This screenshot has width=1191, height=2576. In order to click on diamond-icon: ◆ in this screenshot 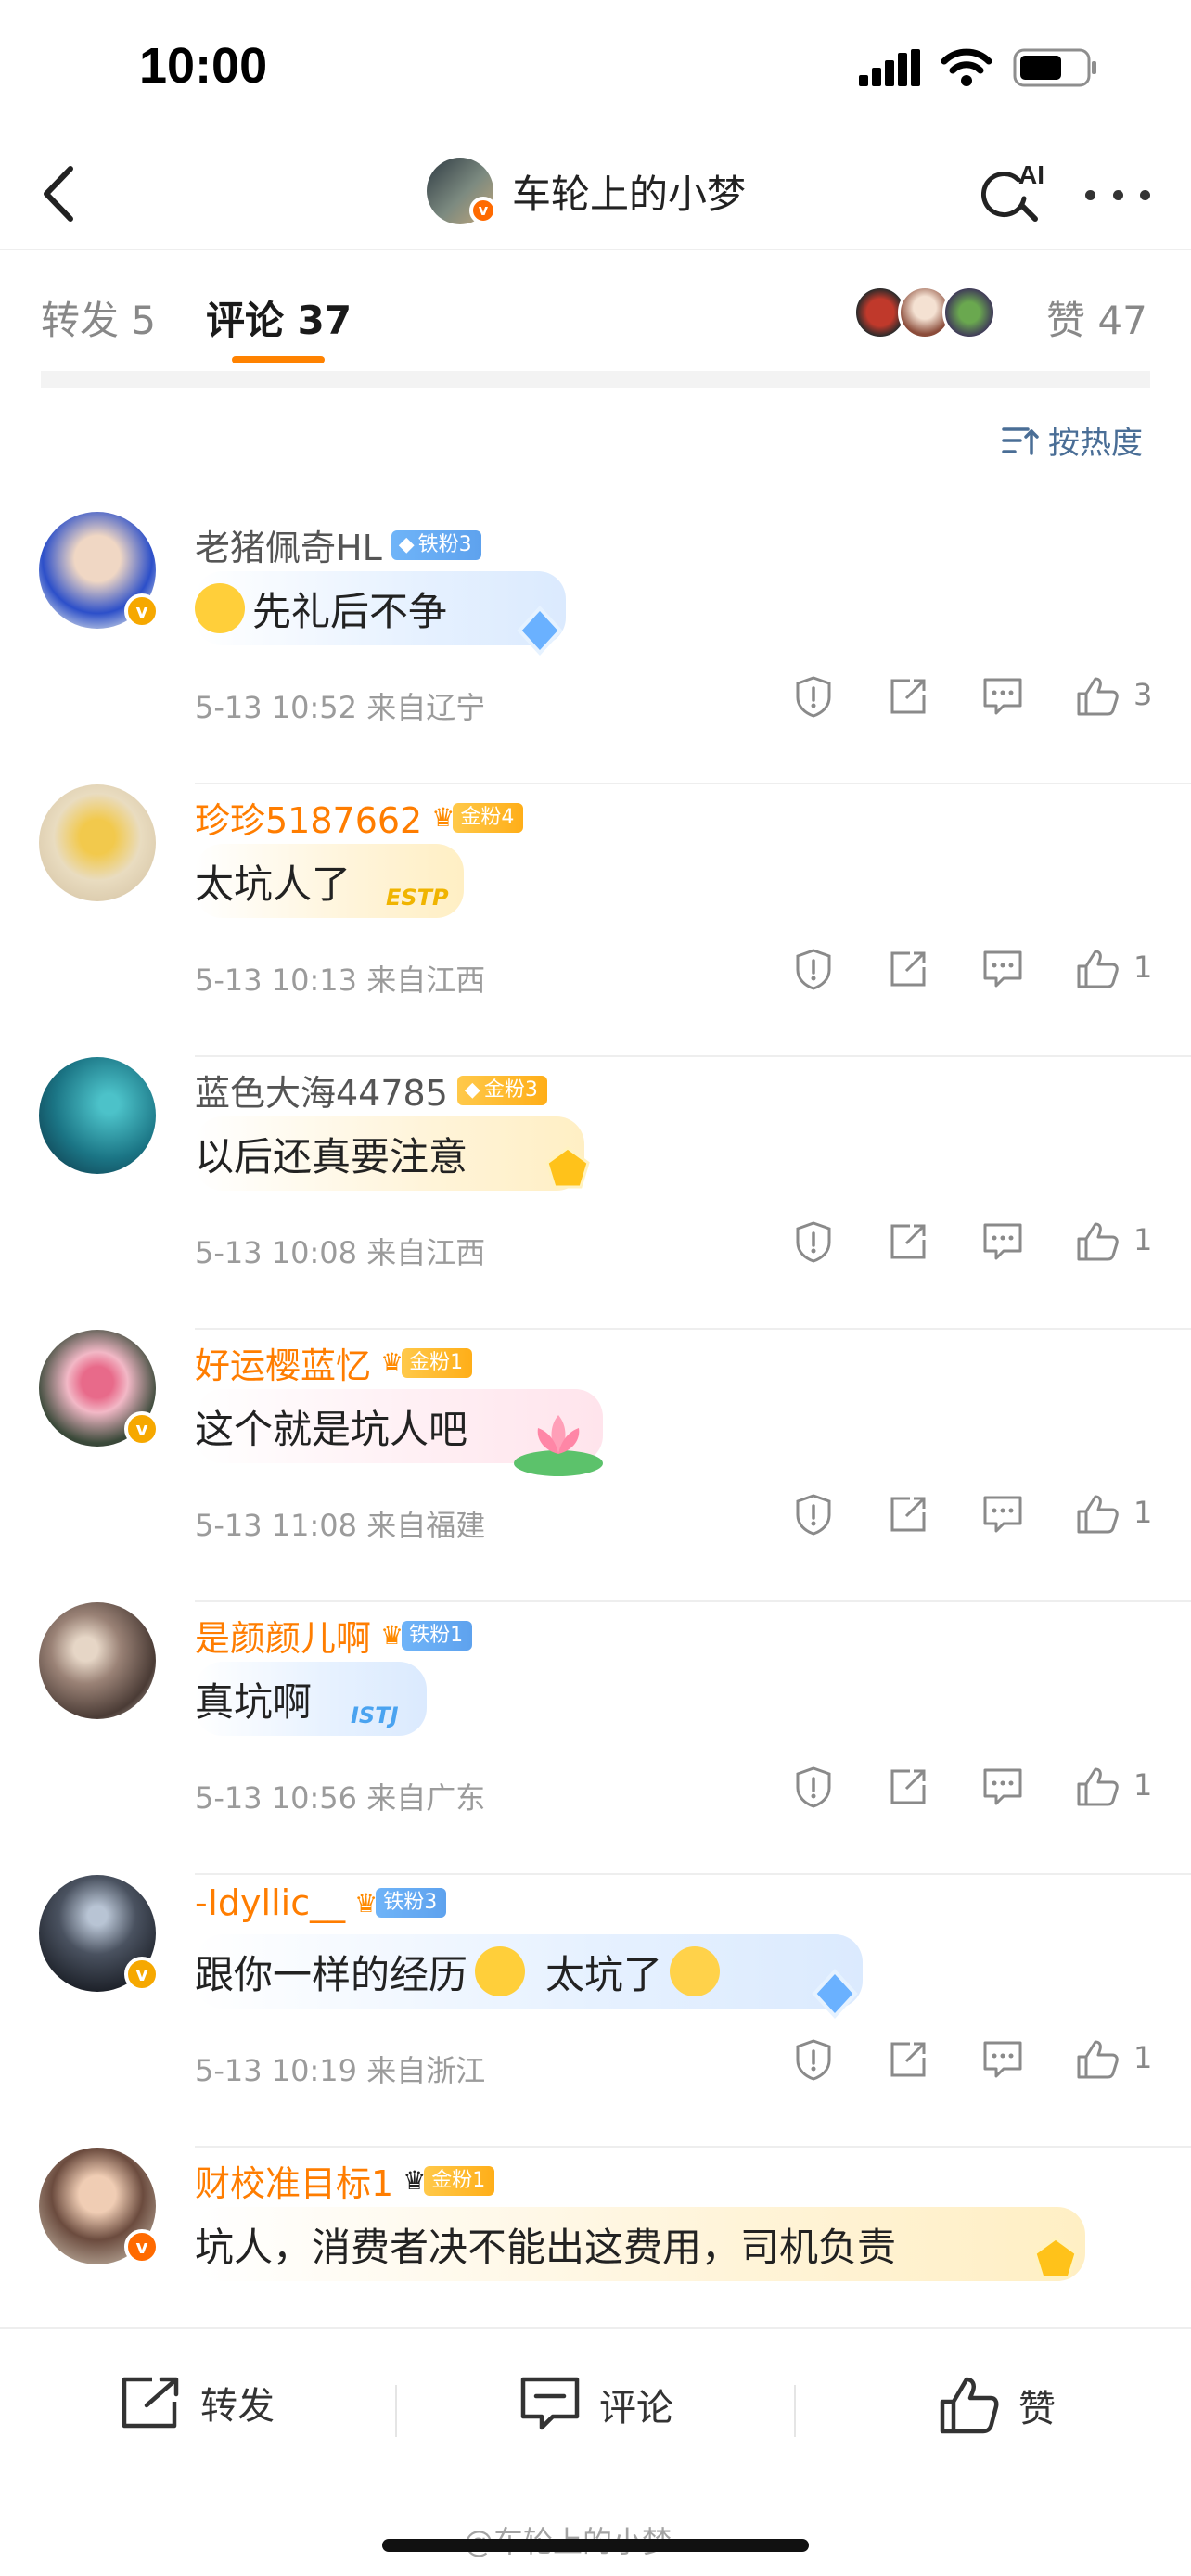, I will do `click(406, 544)`.